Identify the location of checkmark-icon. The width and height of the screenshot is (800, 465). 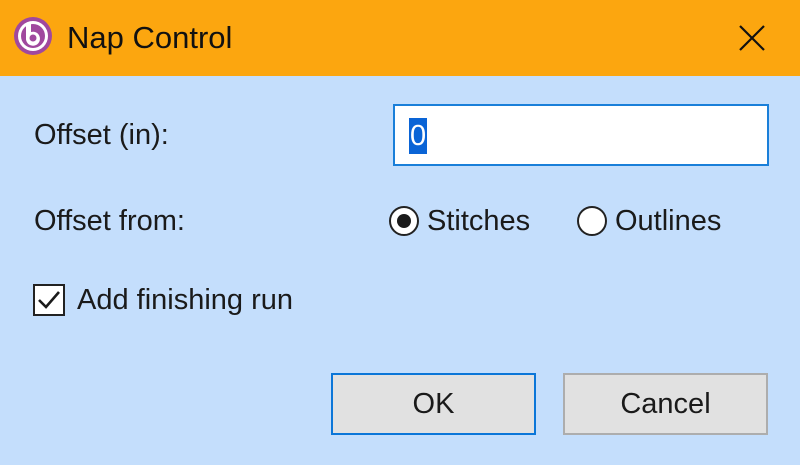
(49, 300).